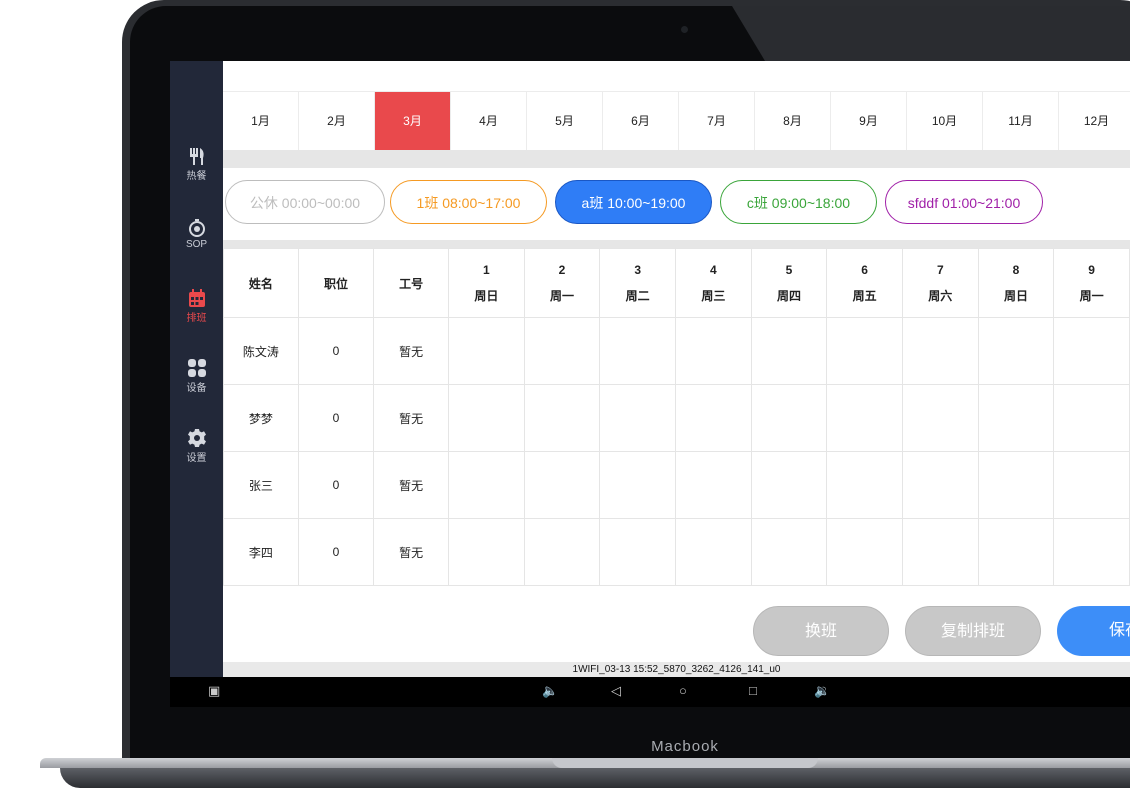 The image size is (1130, 791). What do you see at coordinates (822, 691) in the screenshot?
I see `volume-up-icon: 🔉` at bounding box center [822, 691].